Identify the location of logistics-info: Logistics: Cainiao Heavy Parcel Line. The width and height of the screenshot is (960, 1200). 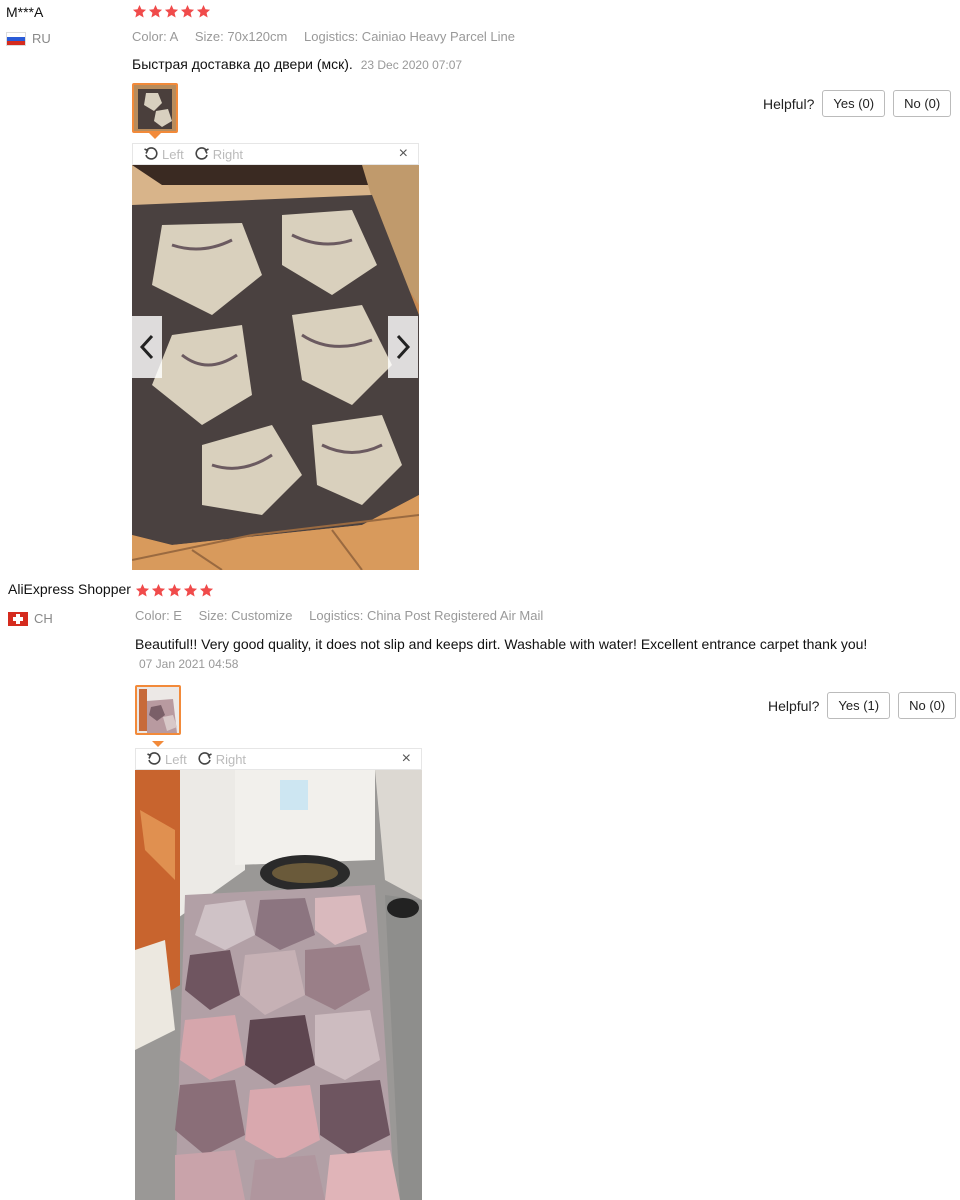
(409, 36).